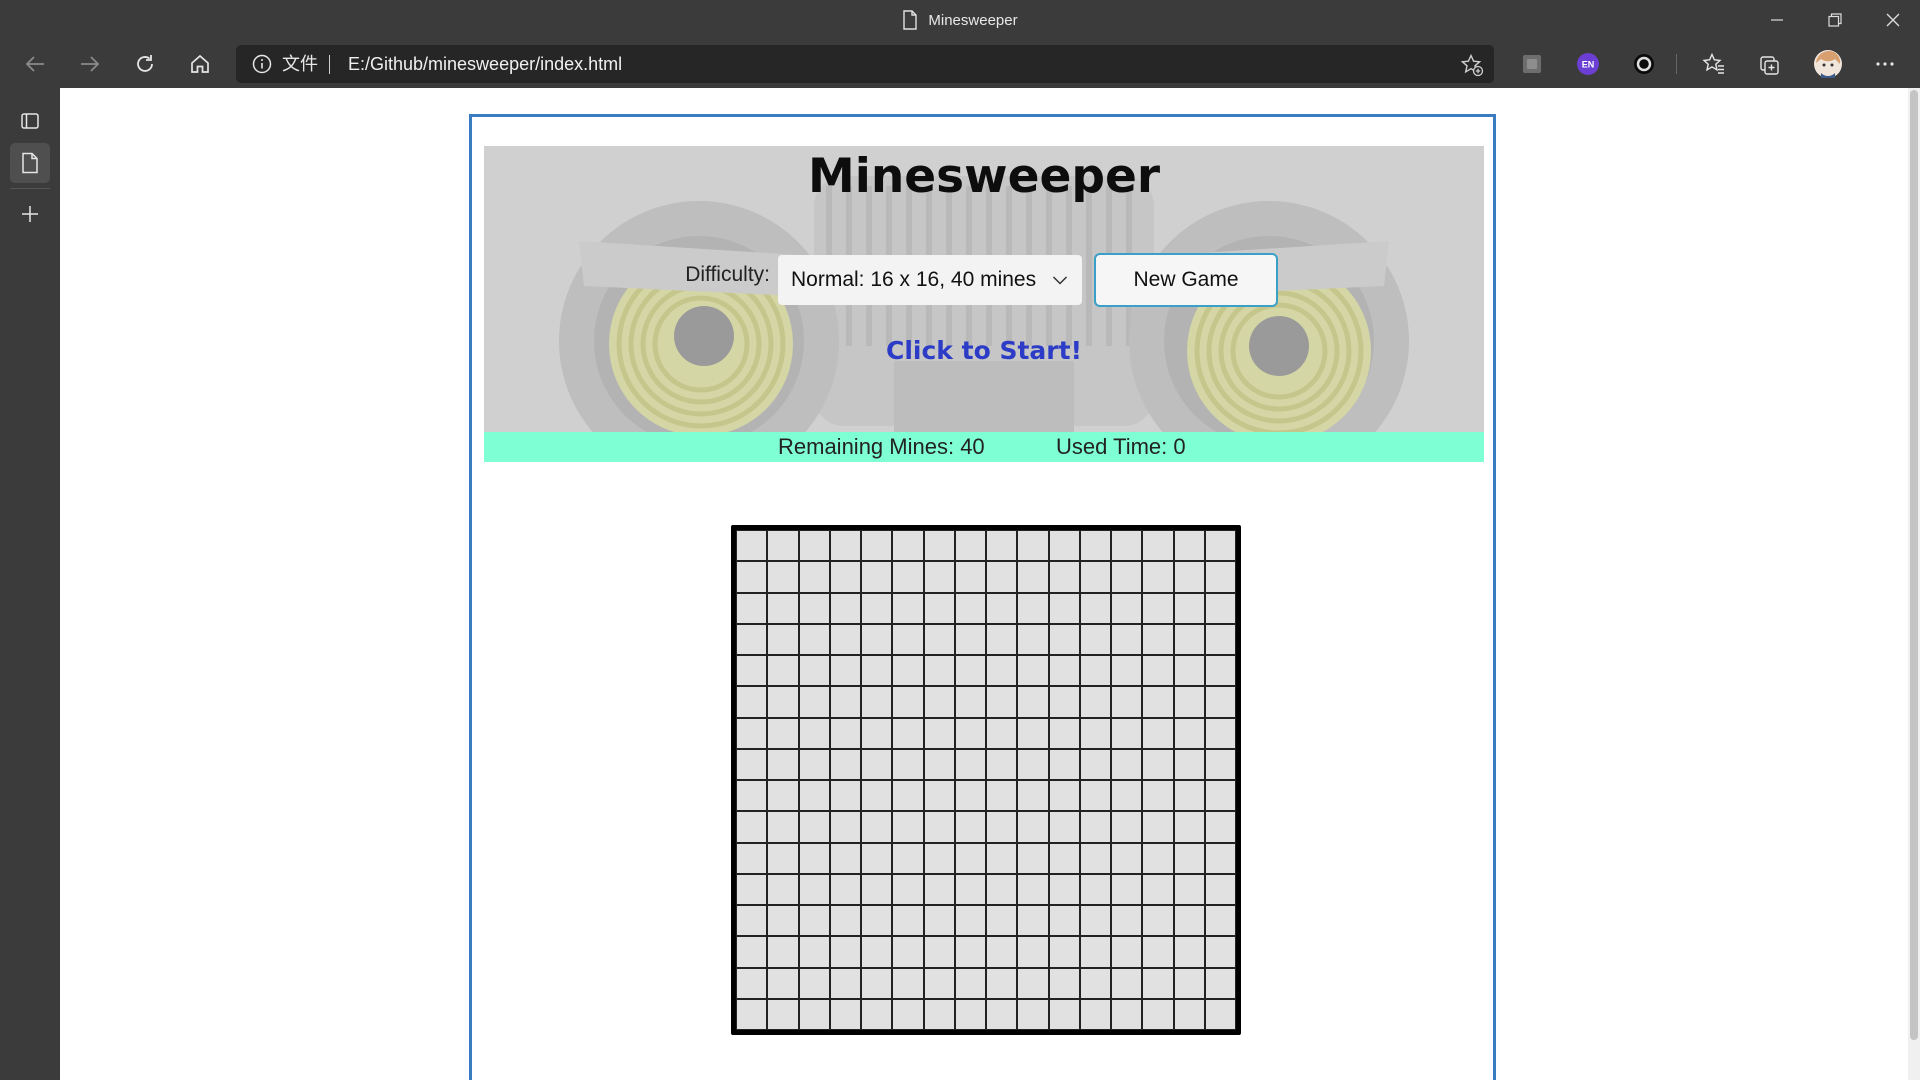  Describe the element at coordinates (1770, 64) in the screenshot. I see `collections-button` at that location.